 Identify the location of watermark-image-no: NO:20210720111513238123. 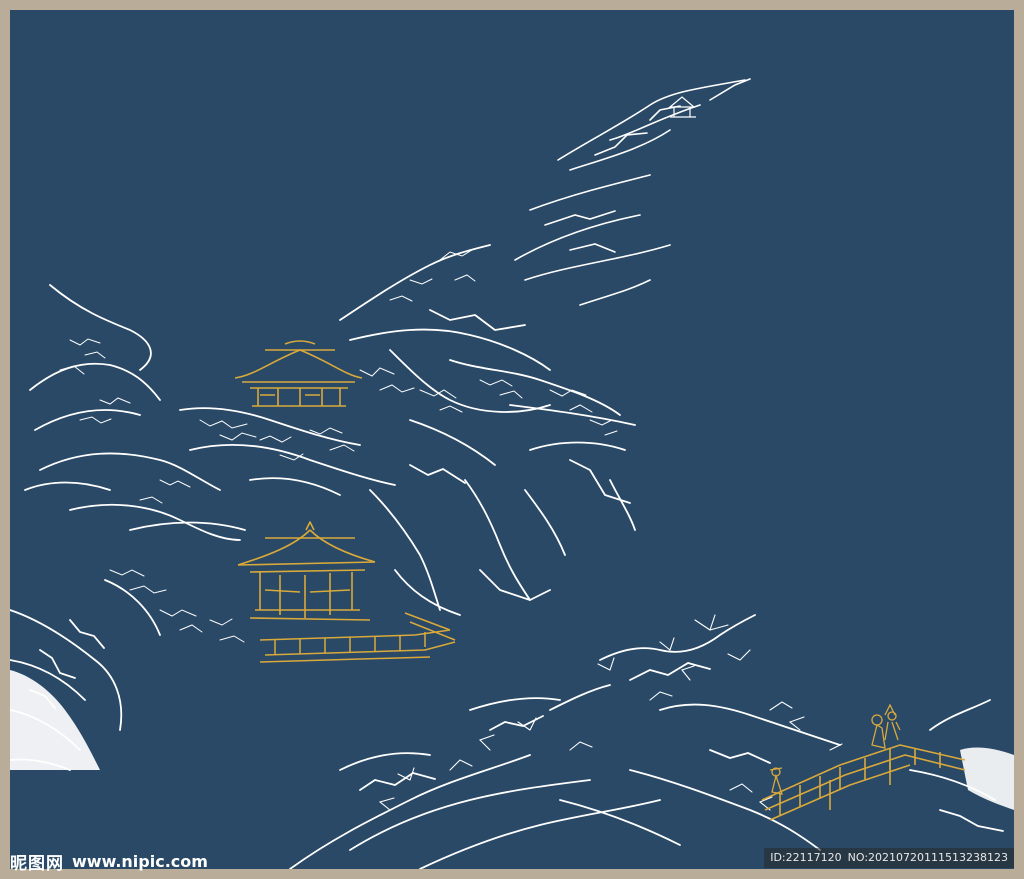
(927, 857).